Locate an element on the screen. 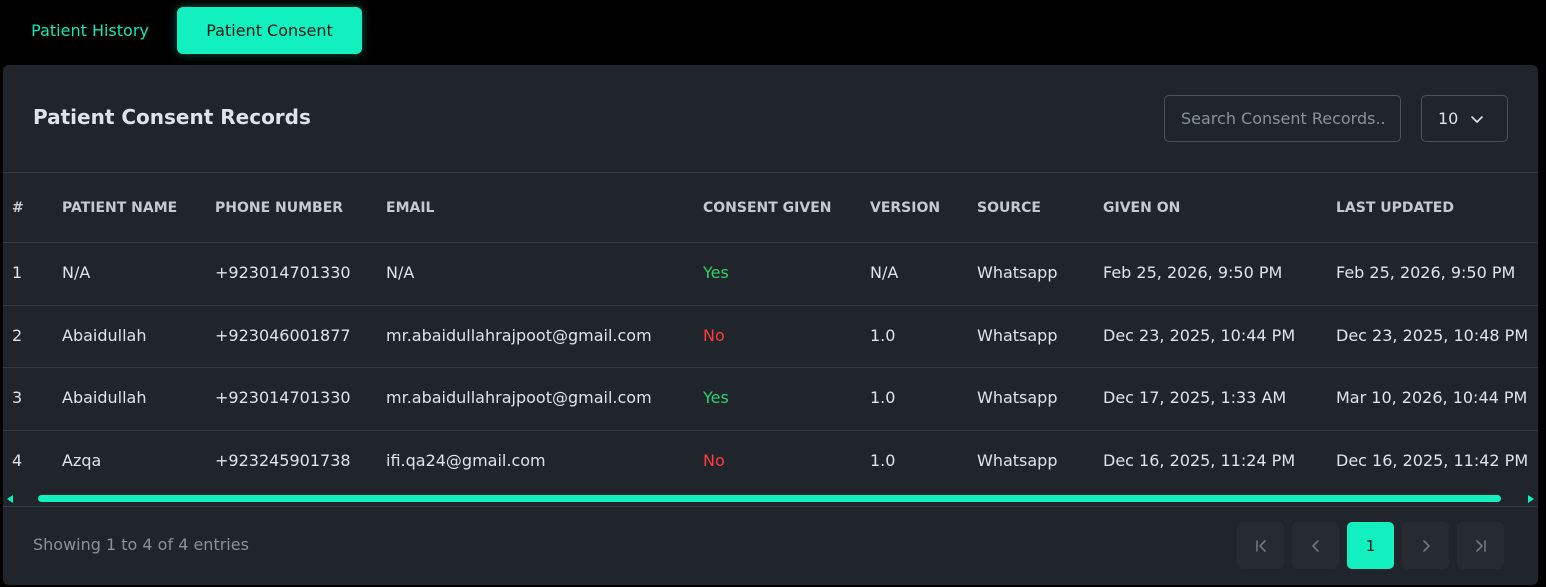  next-page-icon is located at coordinates (1426, 545).